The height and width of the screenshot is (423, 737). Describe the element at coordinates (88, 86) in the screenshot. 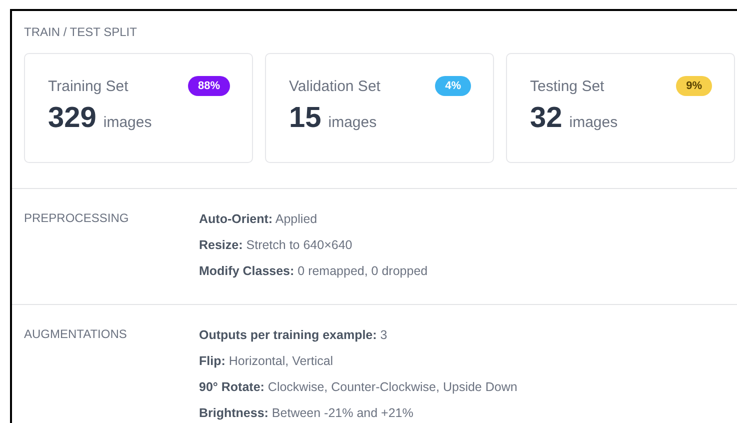

I see `card-label: Training Set` at that location.